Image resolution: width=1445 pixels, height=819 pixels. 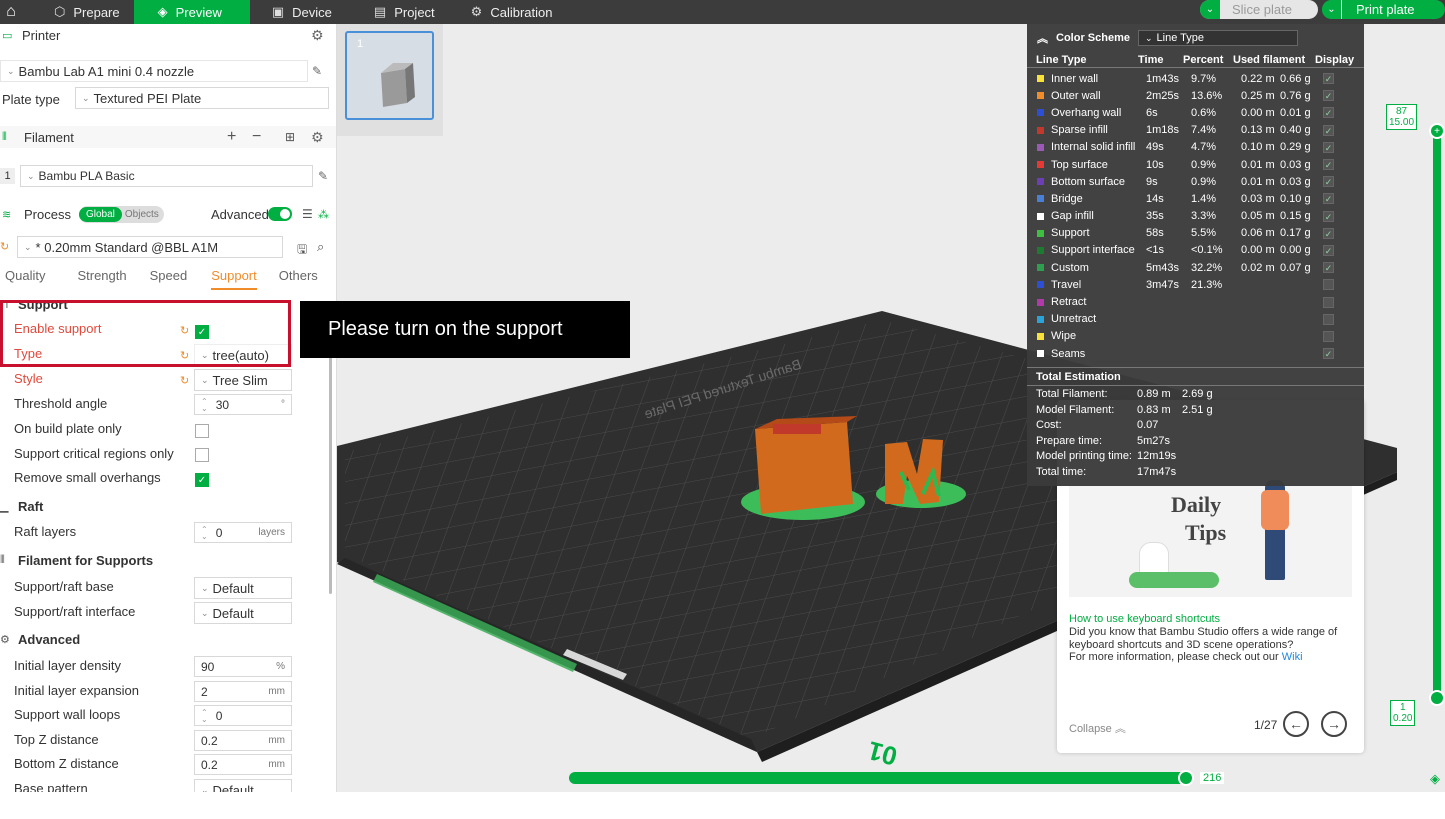 What do you see at coordinates (330, 474) in the screenshot?
I see `panel-scrollbar` at bounding box center [330, 474].